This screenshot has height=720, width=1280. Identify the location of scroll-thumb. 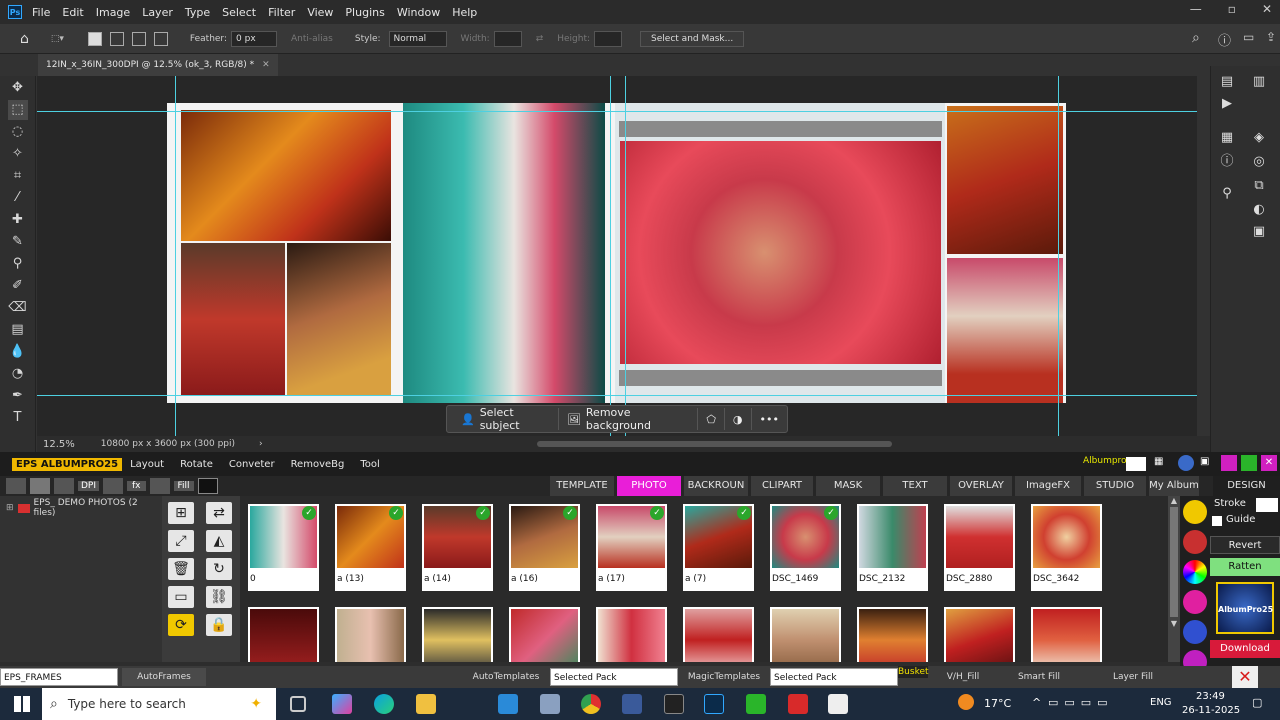
(1174, 562).